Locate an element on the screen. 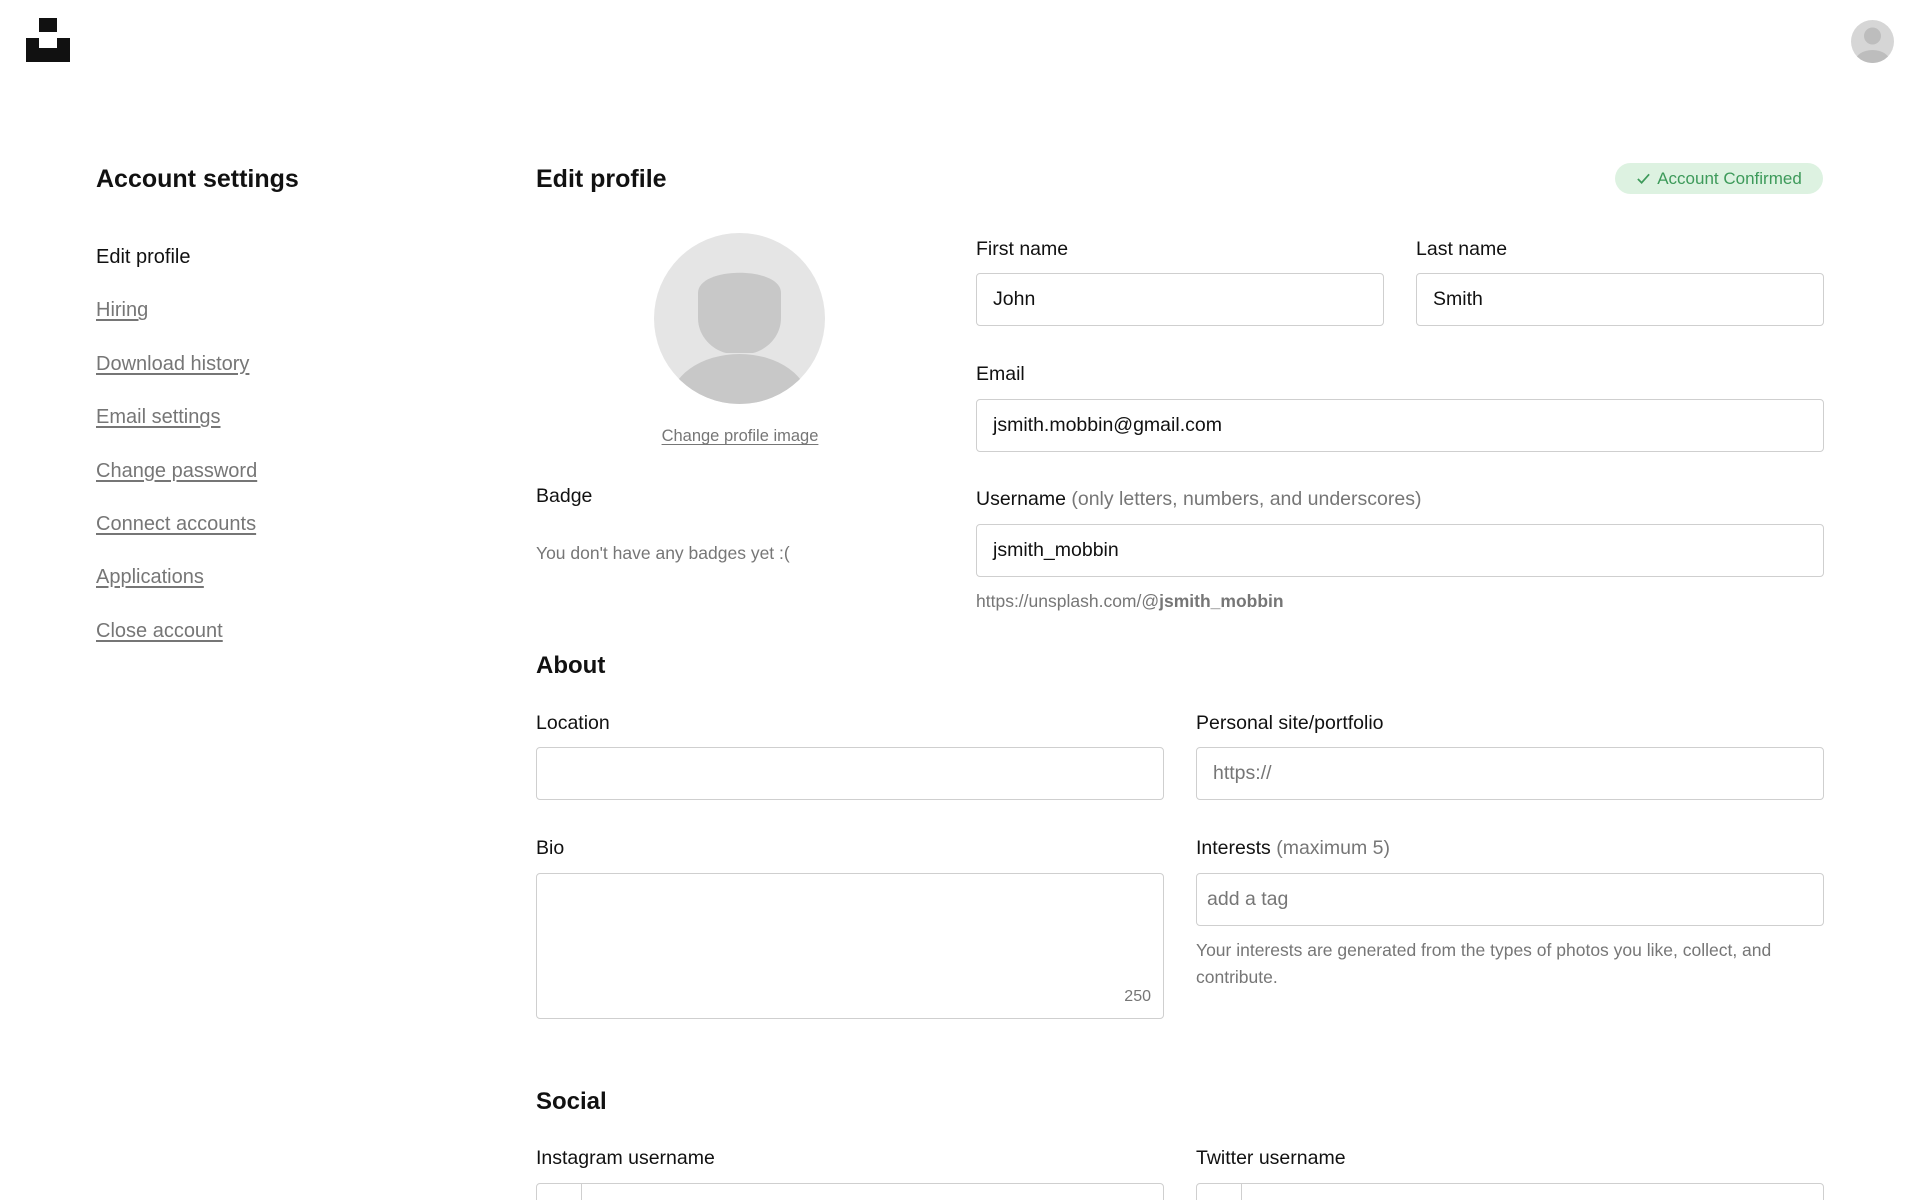 The height and width of the screenshot is (1200, 1920). username-url: https://unsplash.com/@jsmith_mobbin is located at coordinates (1130, 601).